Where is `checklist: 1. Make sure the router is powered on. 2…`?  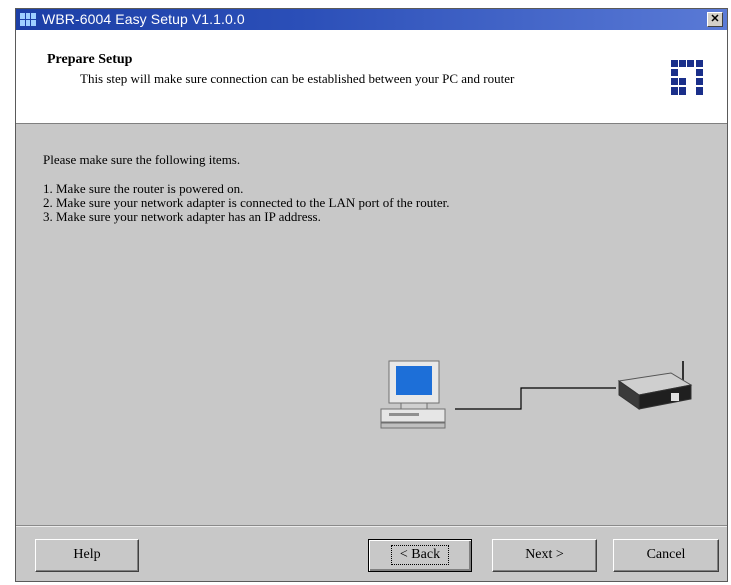 checklist: 1. Make sure the router is powered on. 2… is located at coordinates (246, 203).